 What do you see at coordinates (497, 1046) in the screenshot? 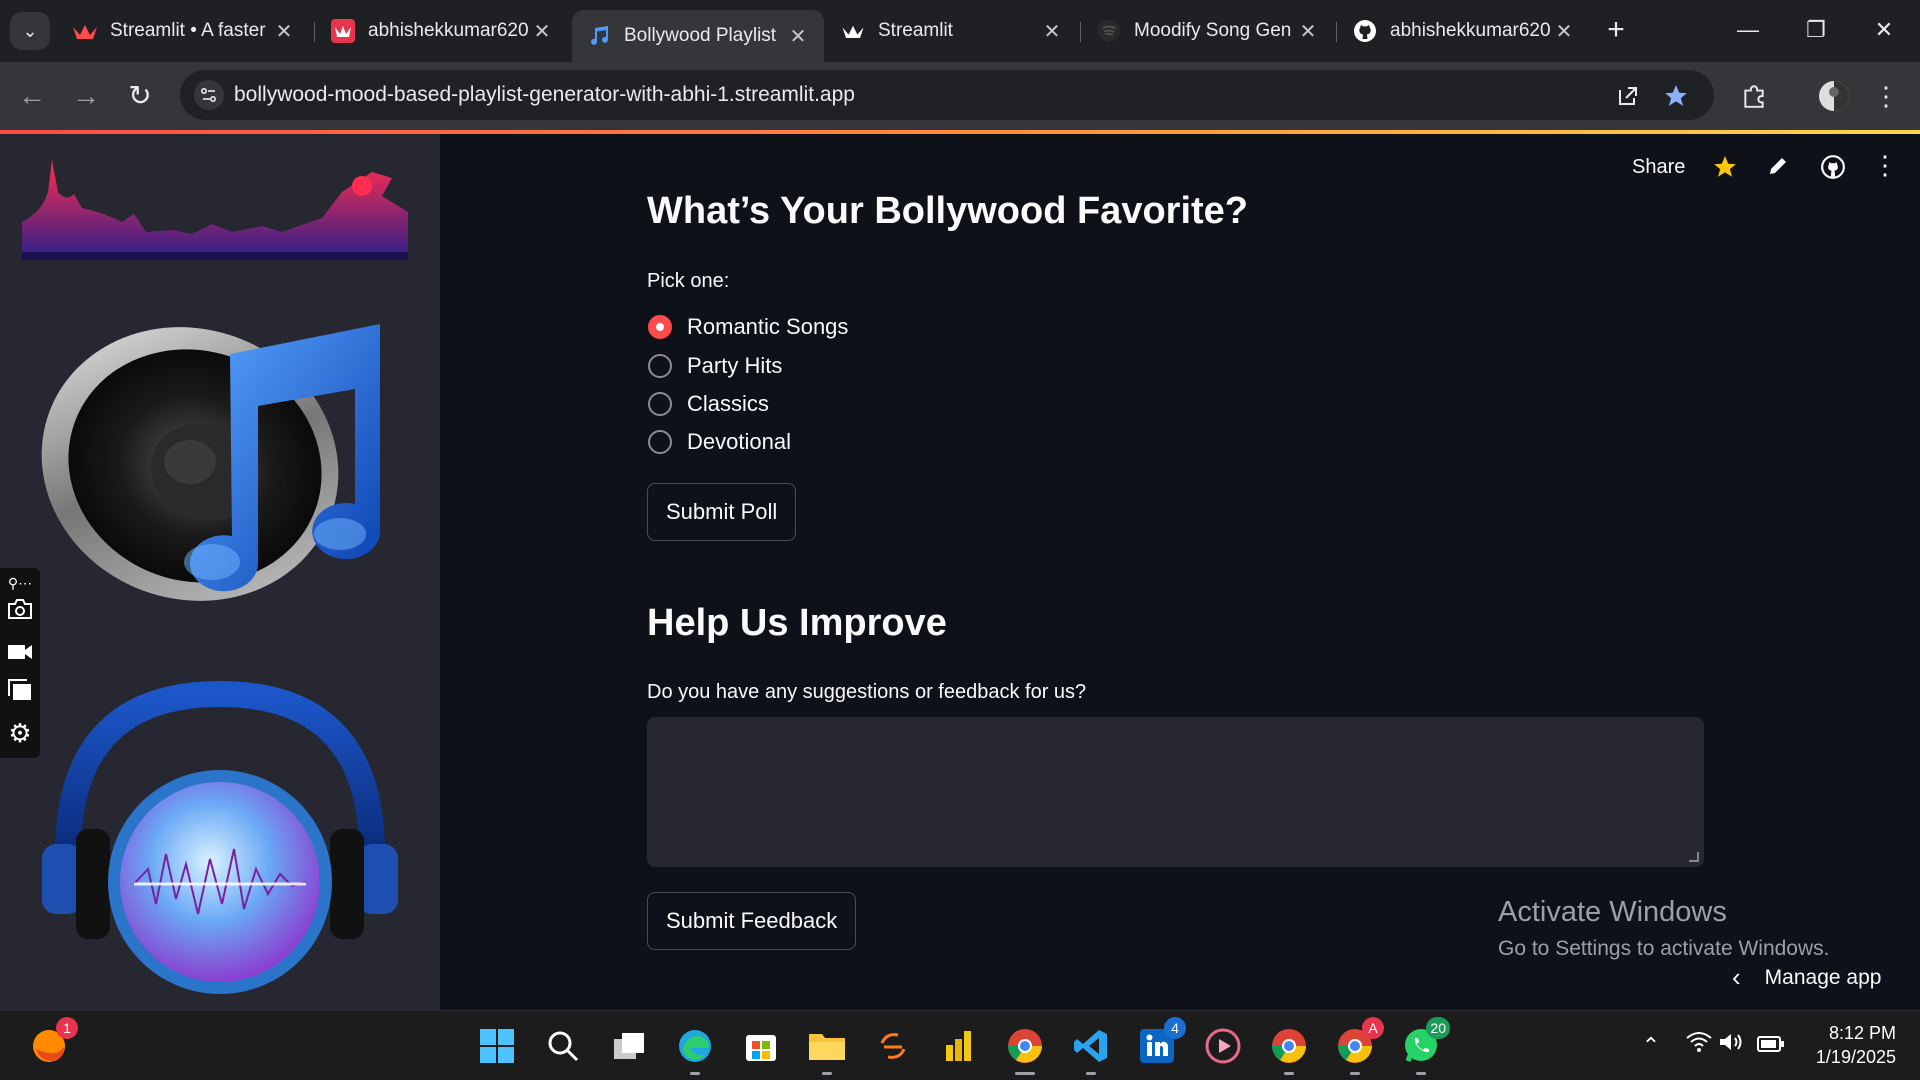
I see `windows-start-icon` at bounding box center [497, 1046].